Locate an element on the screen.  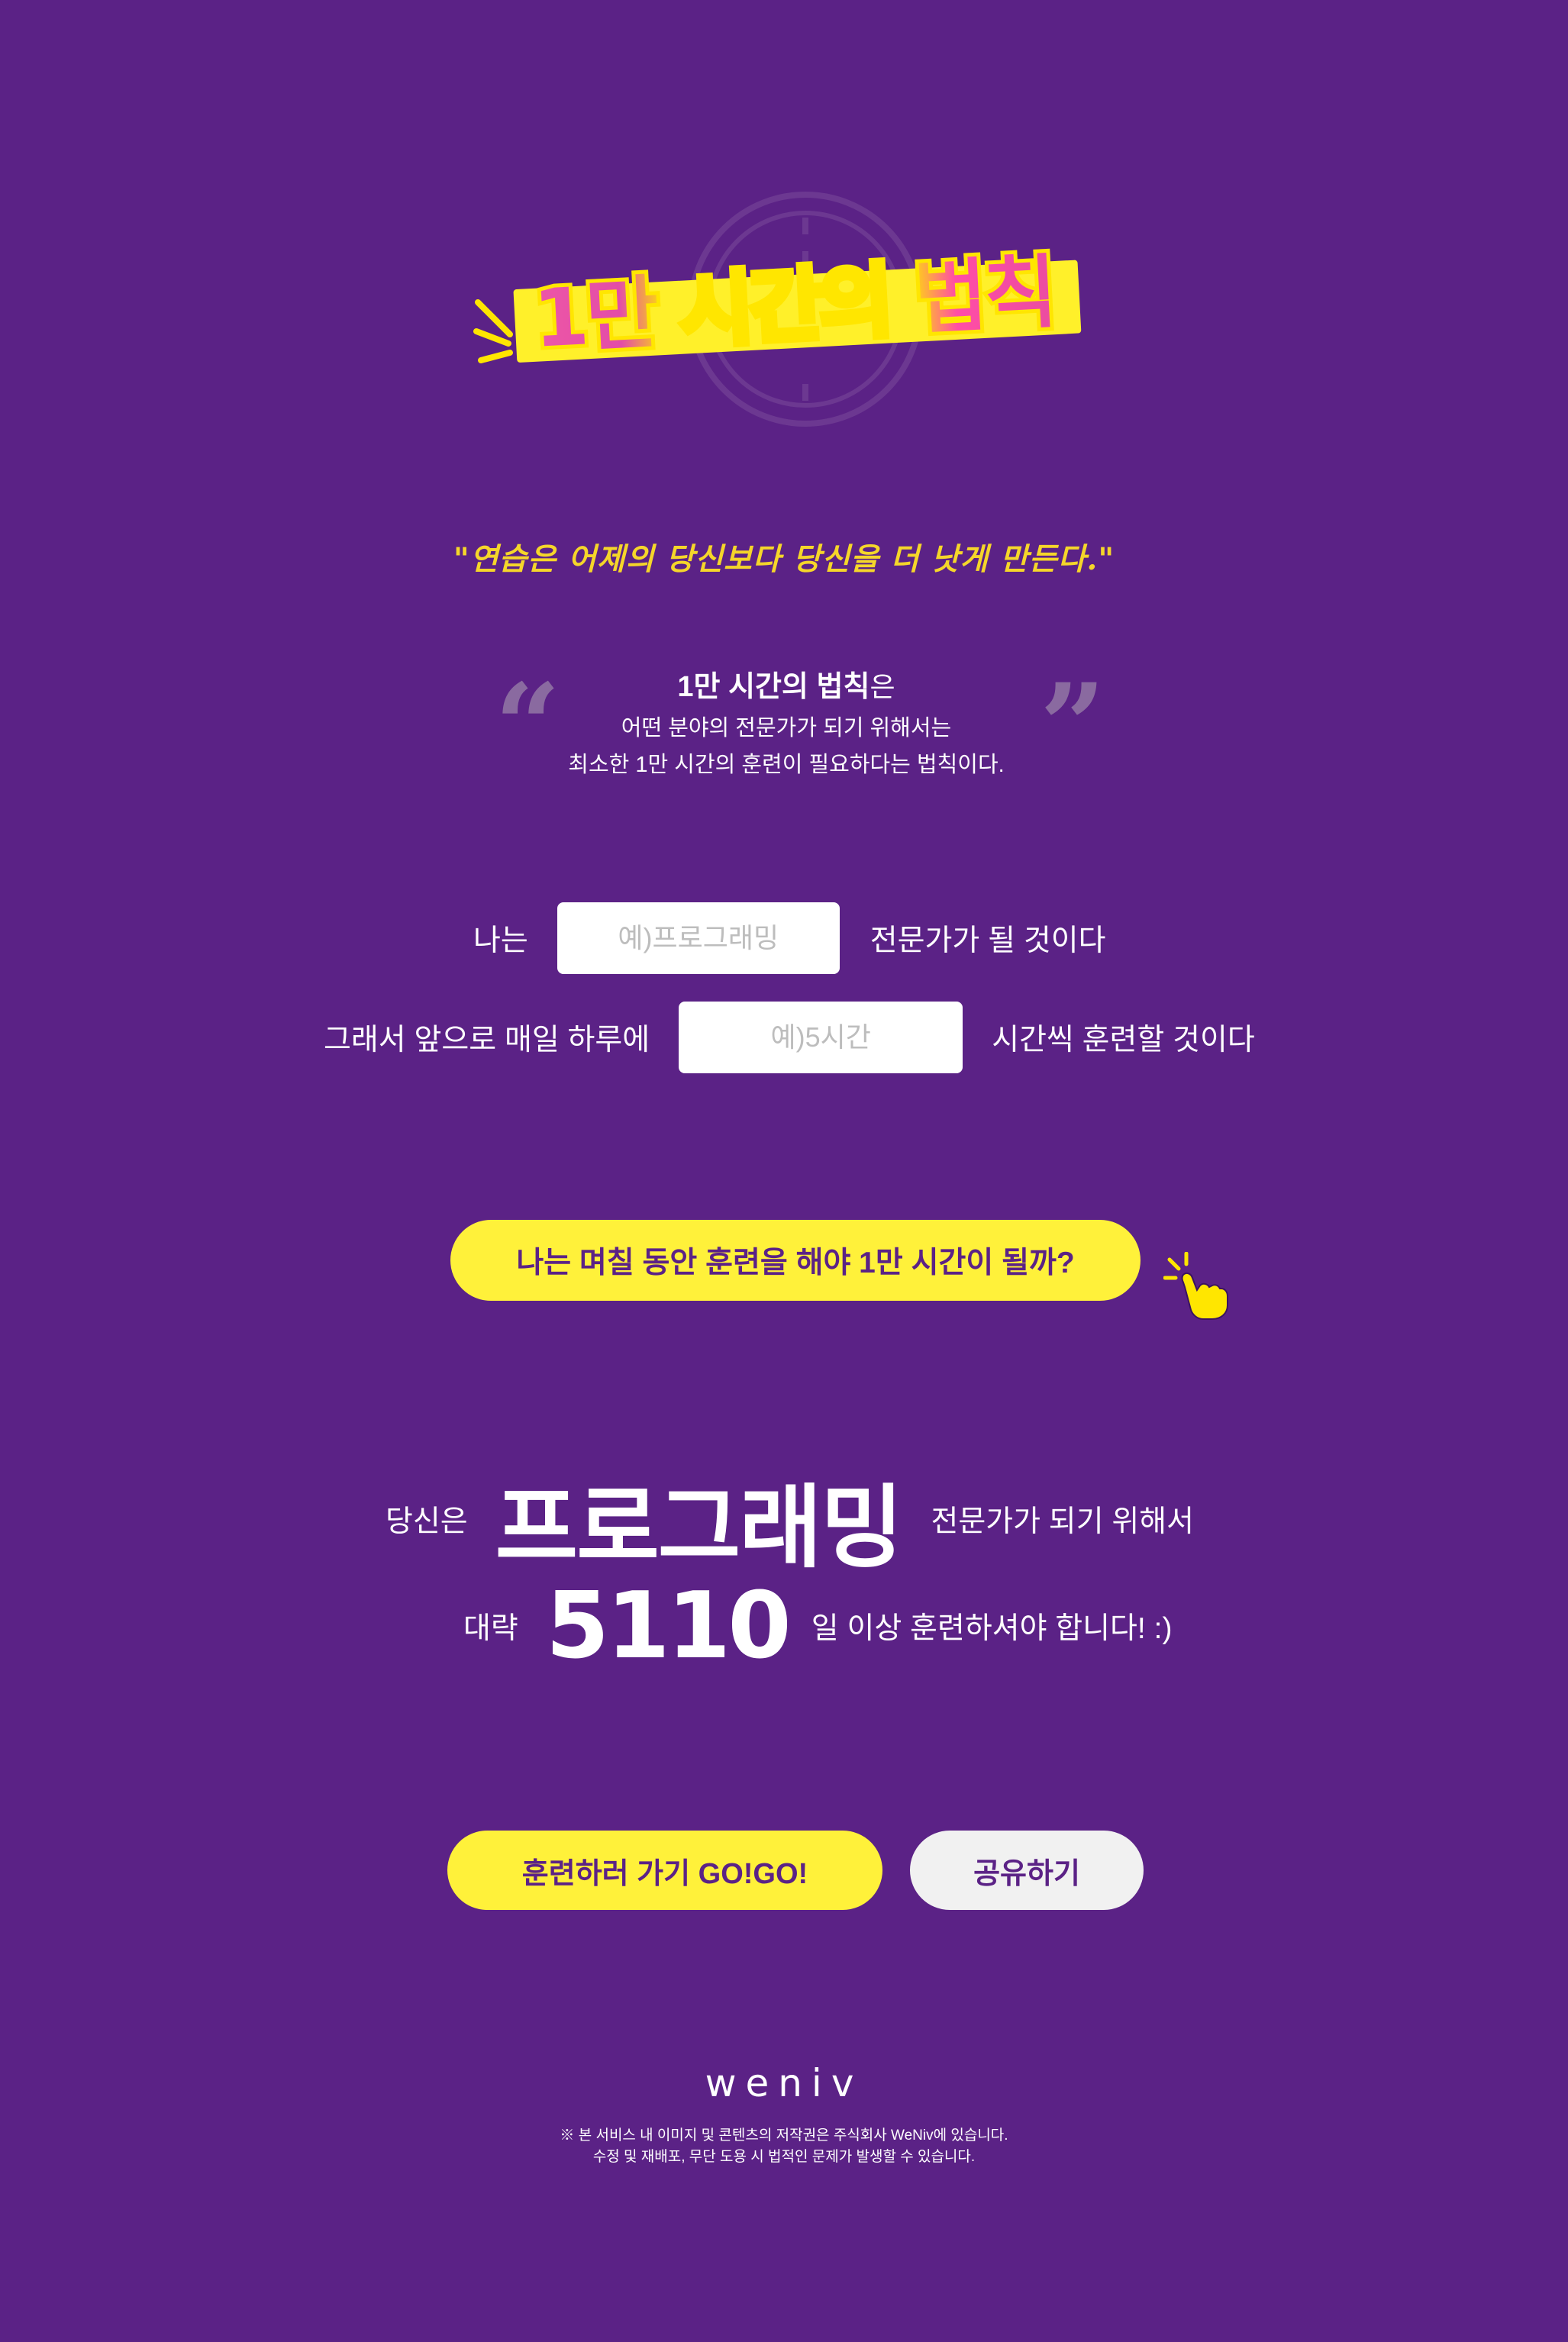
field-form-row: 나는 전문가가 될 것이다 is located at coordinates (789, 938).